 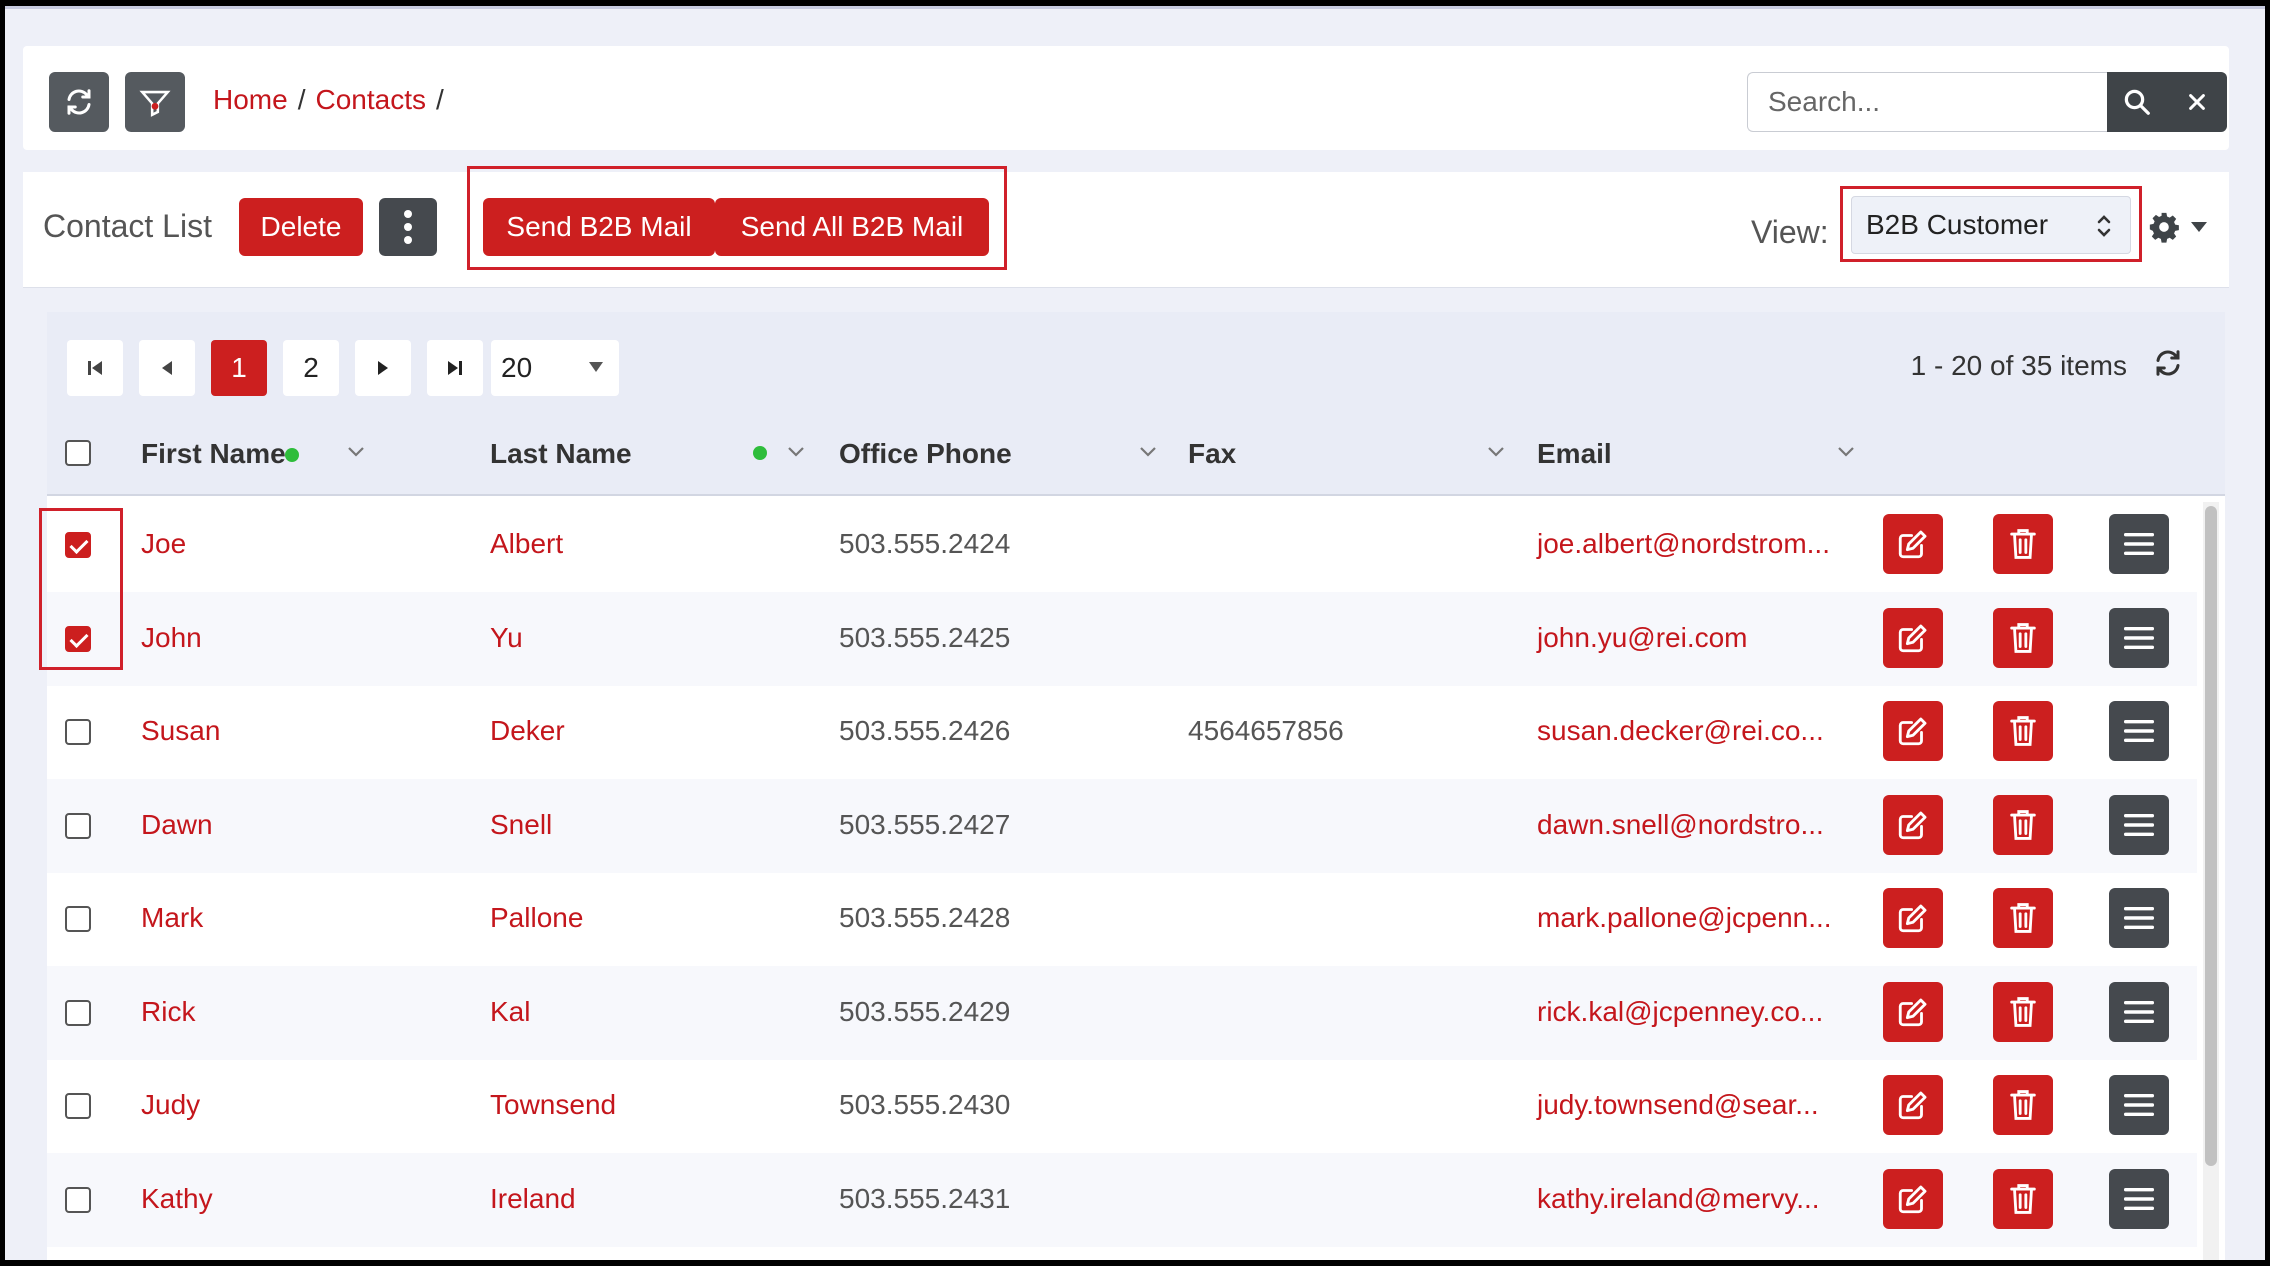 What do you see at coordinates (852, 227) in the screenshot?
I see `send-all-b2b-mail-button: Send All B2B Mail` at bounding box center [852, 227].